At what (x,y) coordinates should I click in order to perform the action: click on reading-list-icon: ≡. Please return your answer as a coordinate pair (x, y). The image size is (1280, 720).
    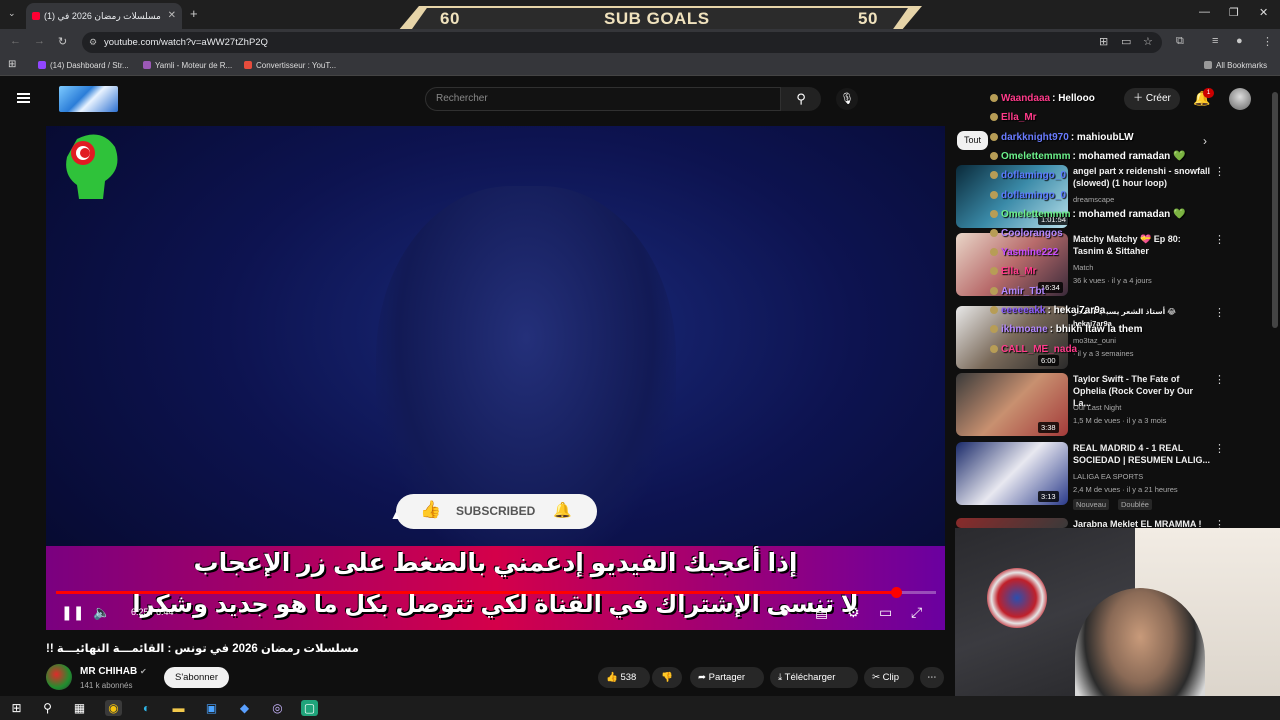
    Looking at the image, I should click on (1215, 41).